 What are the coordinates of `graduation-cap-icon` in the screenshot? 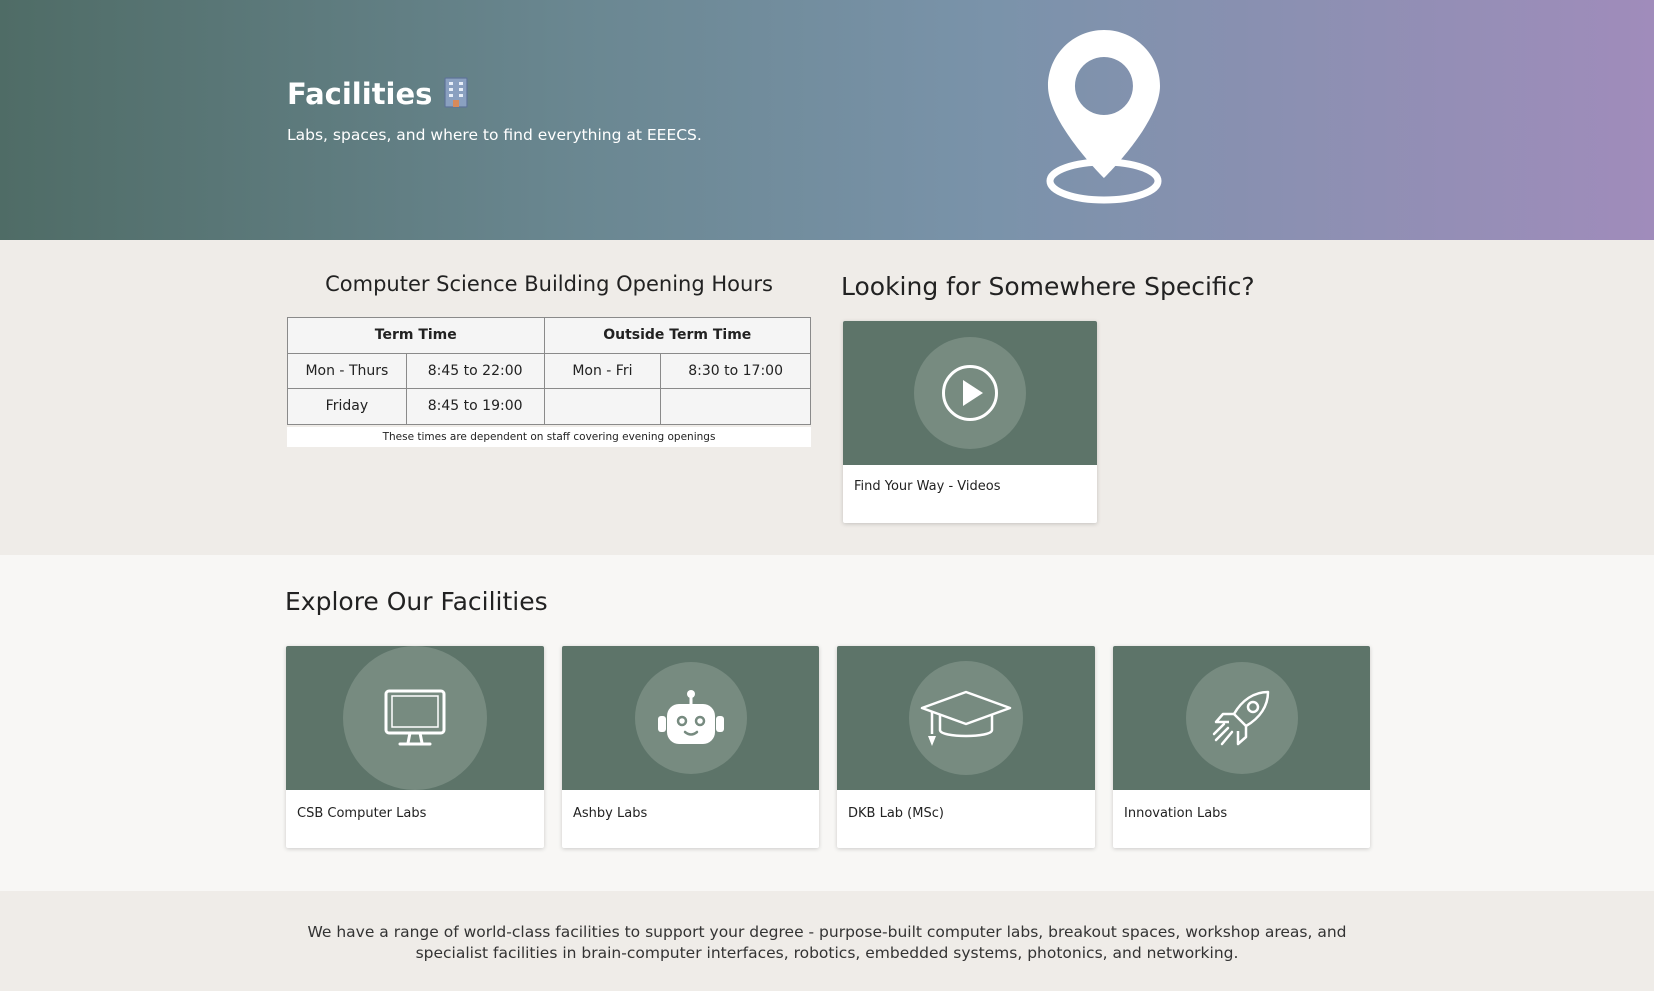 It's located at (966, 718).